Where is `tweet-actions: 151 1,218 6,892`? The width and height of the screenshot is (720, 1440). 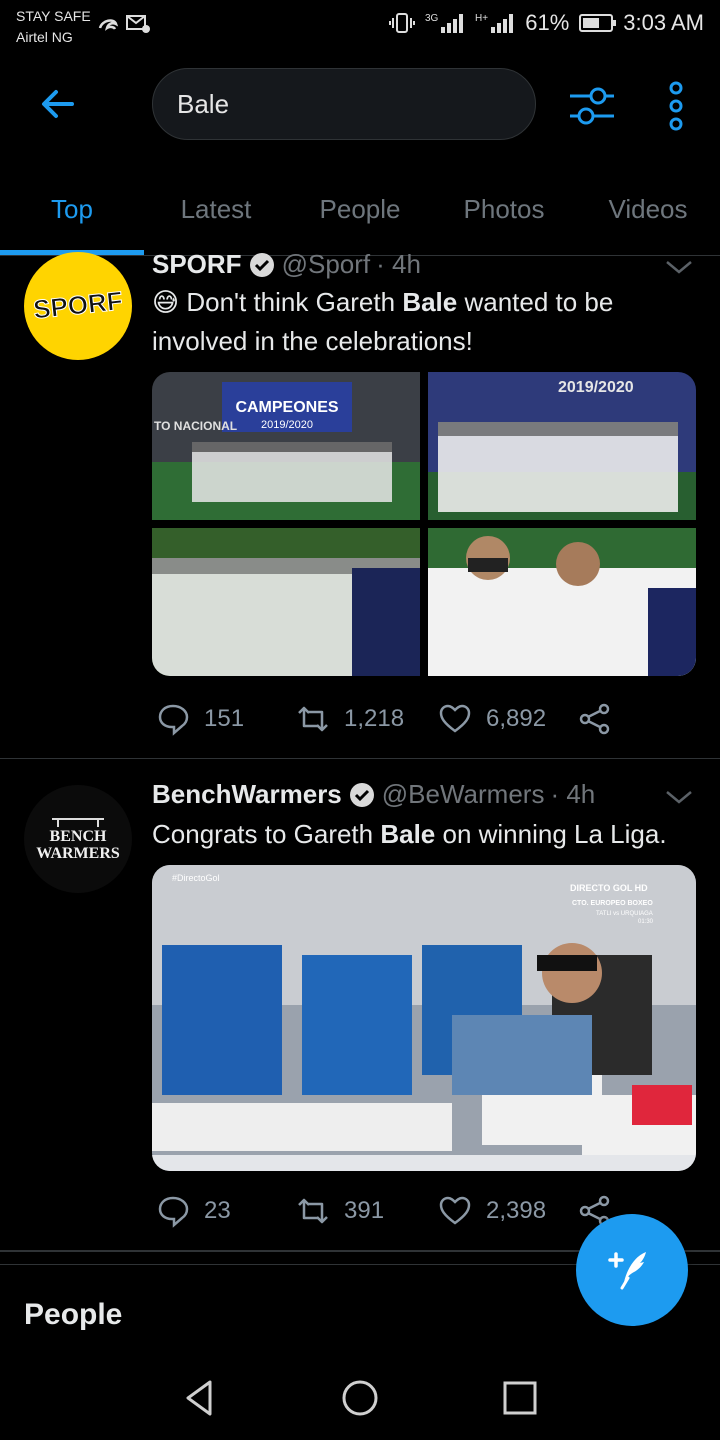 tweet-actions: 151 1,218 6,892 is located at coordinates (422, 722).